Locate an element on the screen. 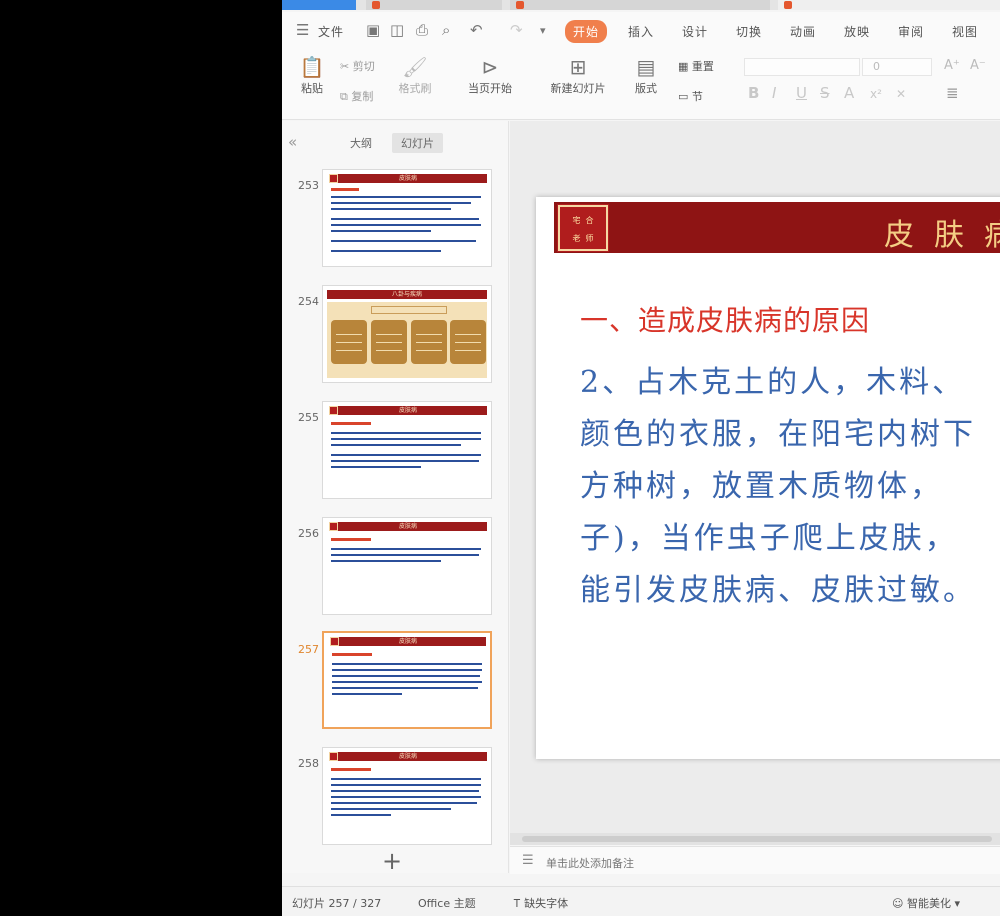  paste-button: 📋 粘贴 is located at coordinates (312, 75).